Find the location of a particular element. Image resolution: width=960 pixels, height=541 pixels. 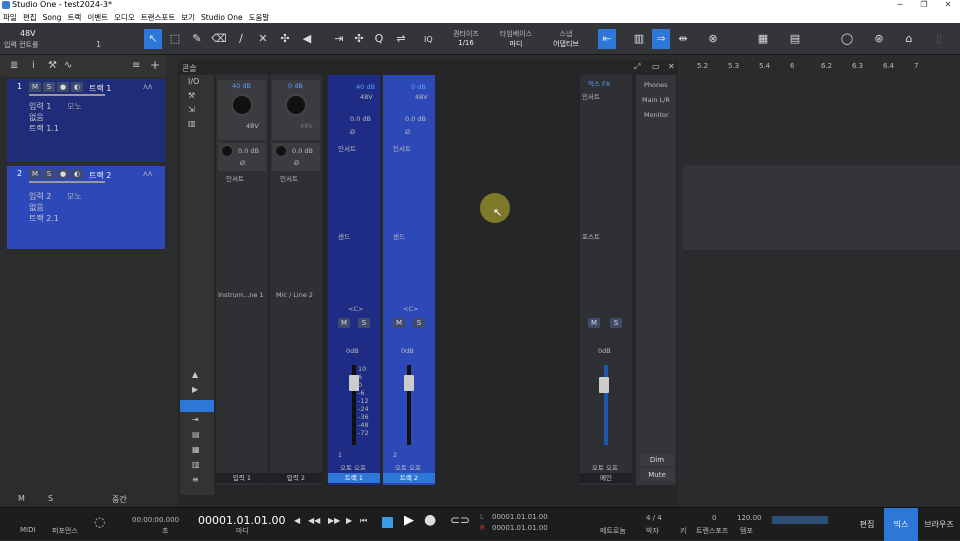

range-tool-icon: ⬚ is located at coordinates (175, 39).